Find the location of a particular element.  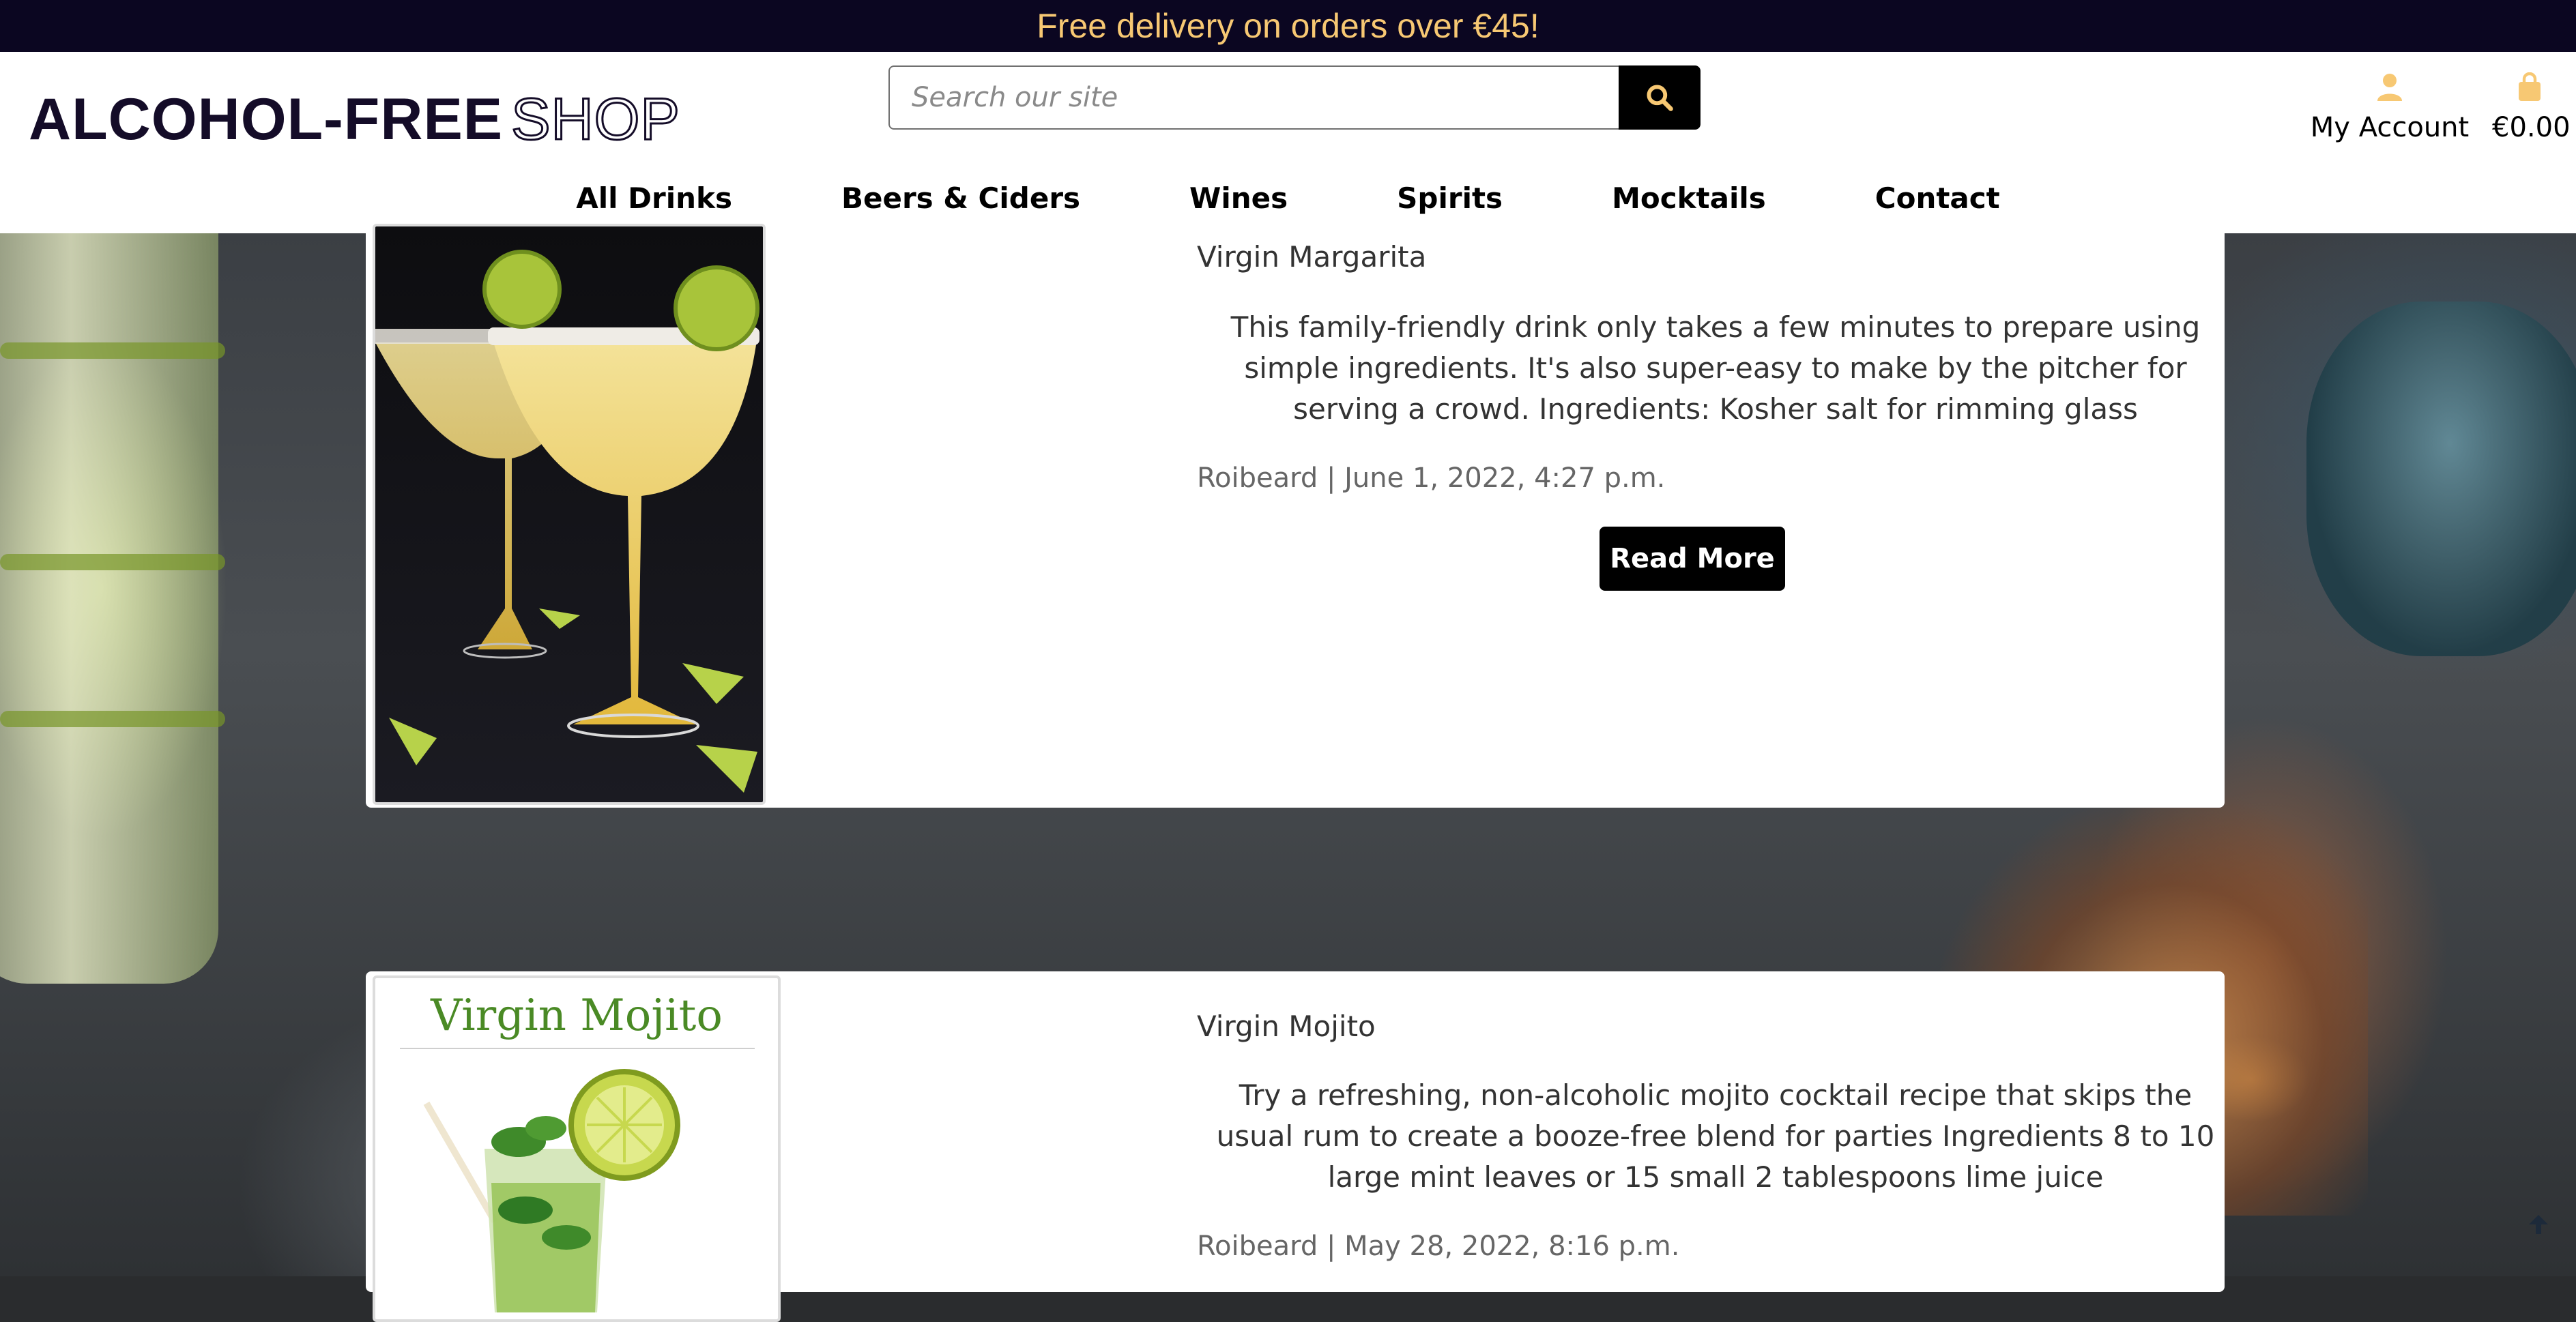

image-title: Virgin Mojito is located at coordinates (577, 1015).